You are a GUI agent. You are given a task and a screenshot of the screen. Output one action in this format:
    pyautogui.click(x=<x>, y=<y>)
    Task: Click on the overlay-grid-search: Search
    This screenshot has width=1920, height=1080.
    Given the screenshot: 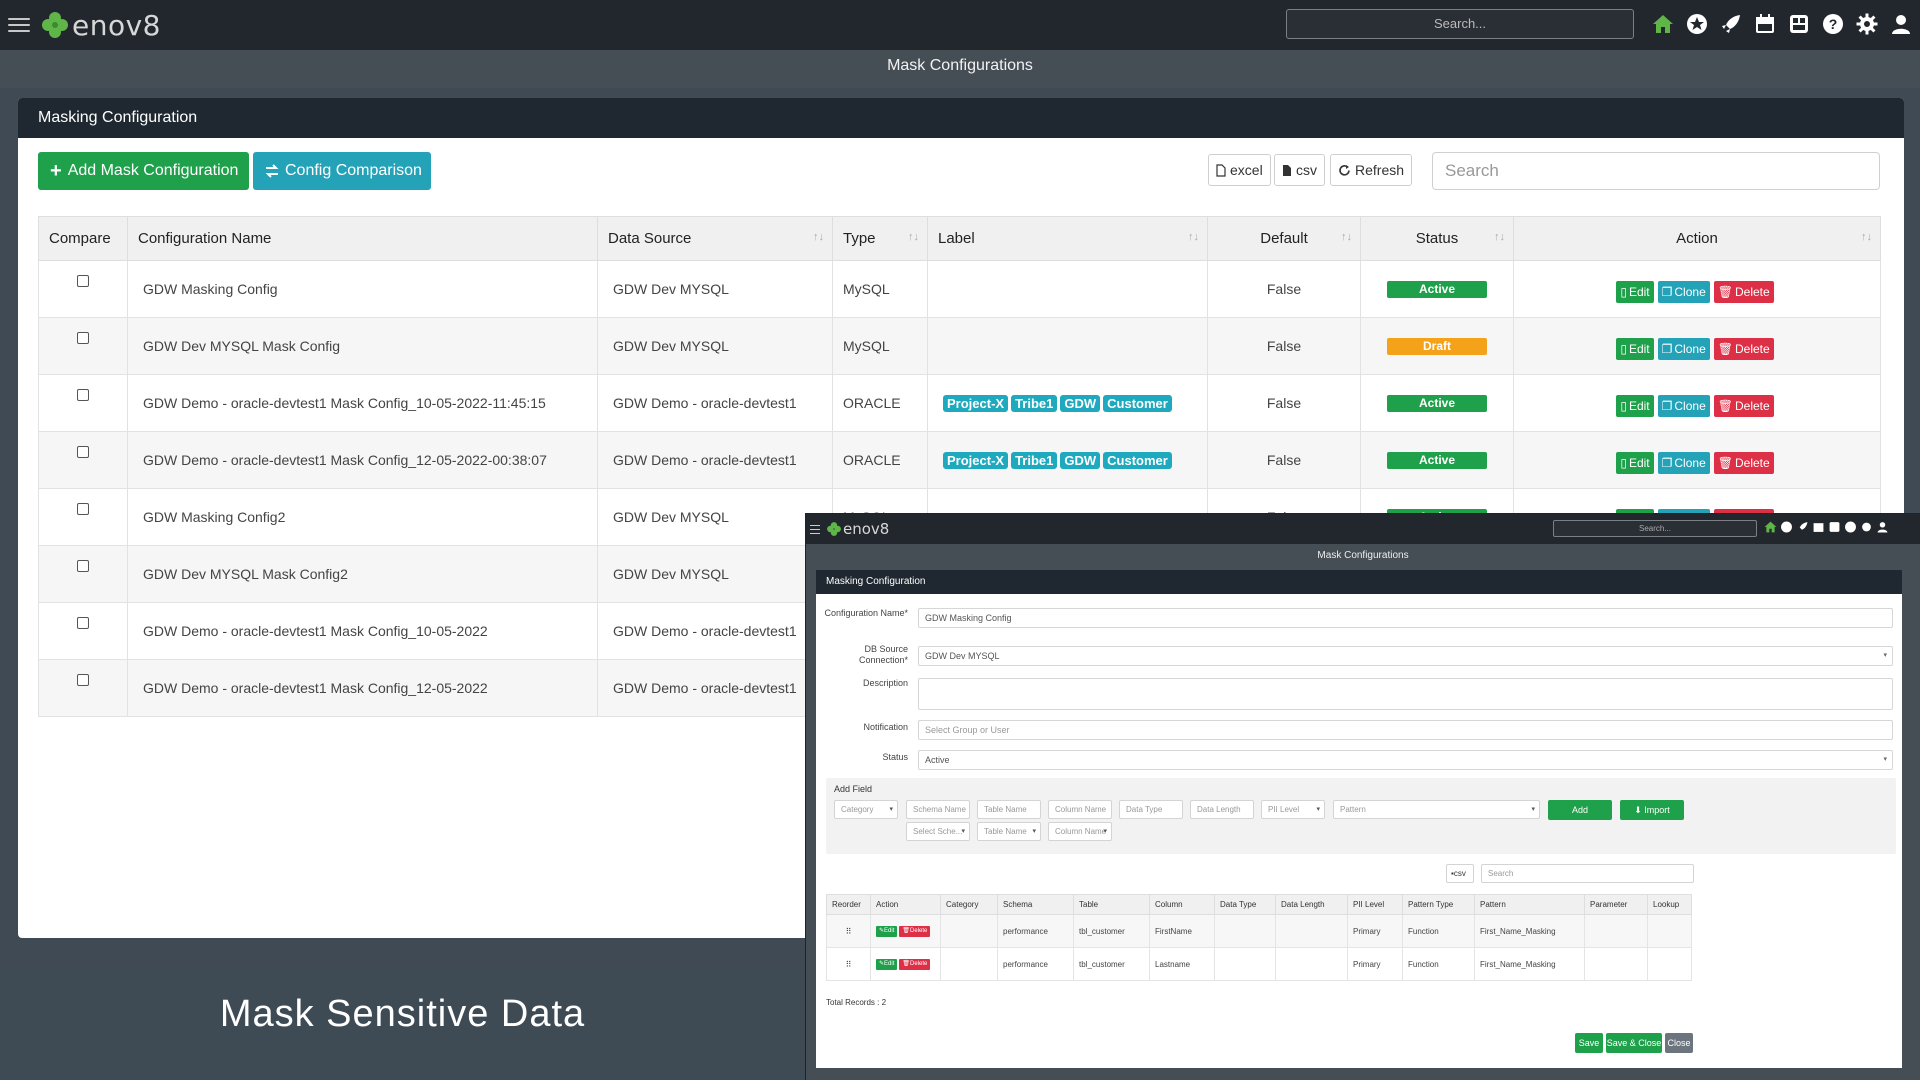 What is the action you would take?
    pyautogui.click(x=1587, y=873)
    